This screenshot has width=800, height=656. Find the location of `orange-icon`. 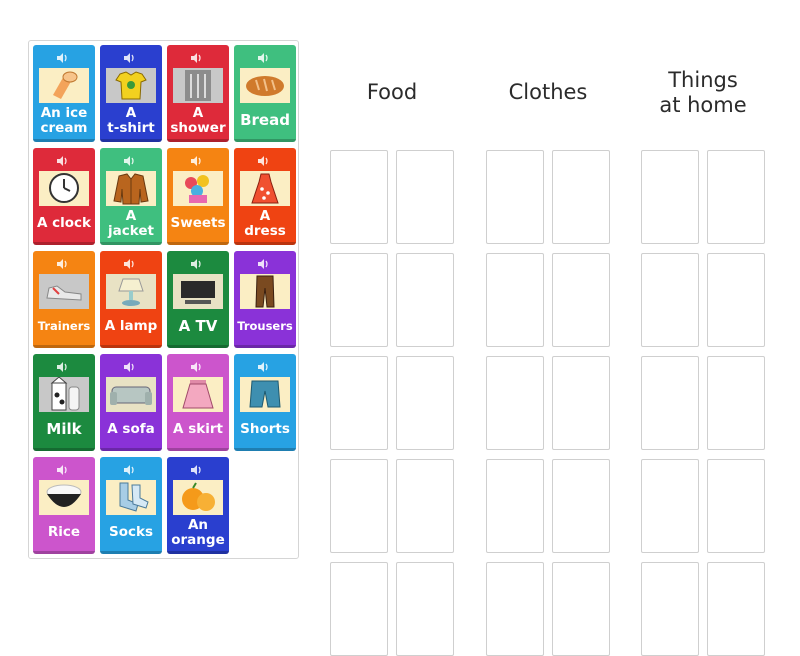

orange-icon is located at coordinates (198, 497).